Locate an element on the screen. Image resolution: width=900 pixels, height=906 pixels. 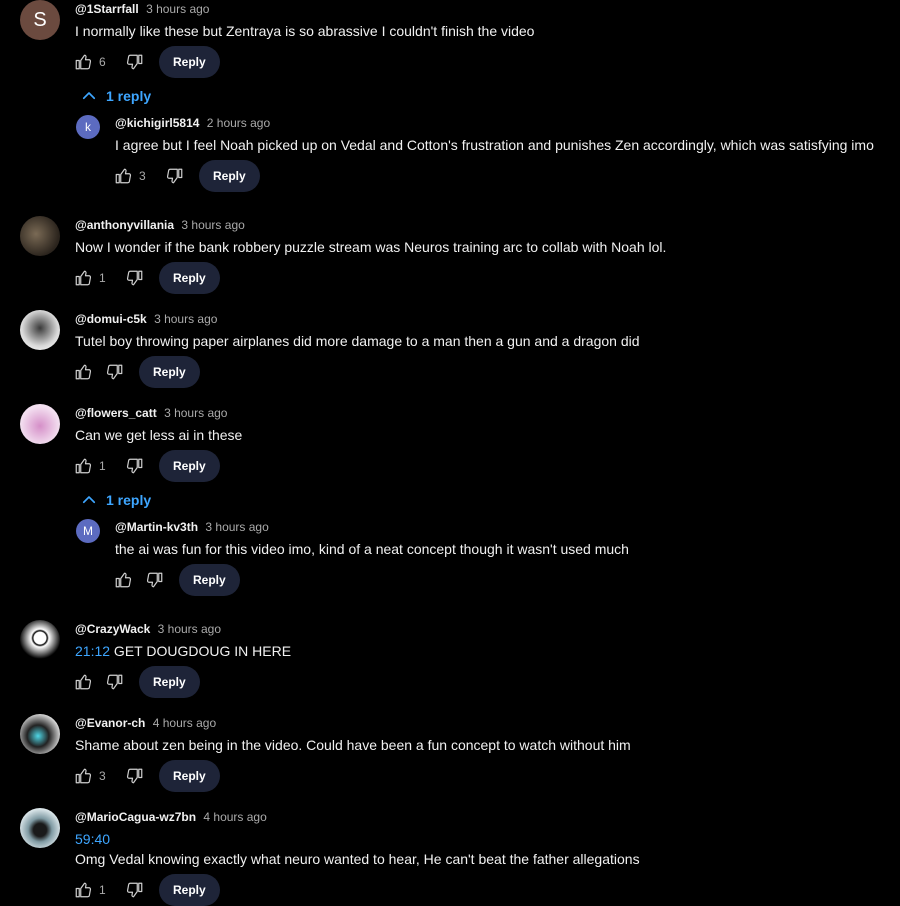
reply-author: @kichigirl5814 is located at coordinates (157, 123).